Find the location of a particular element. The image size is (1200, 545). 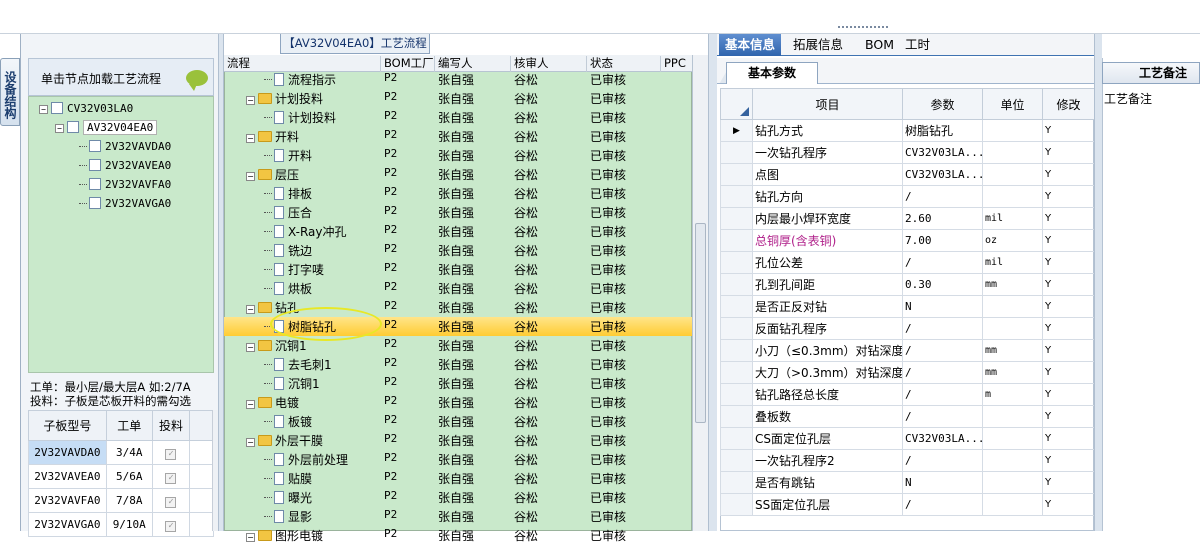

center-right-splitter is located at coordinates (712, 282).